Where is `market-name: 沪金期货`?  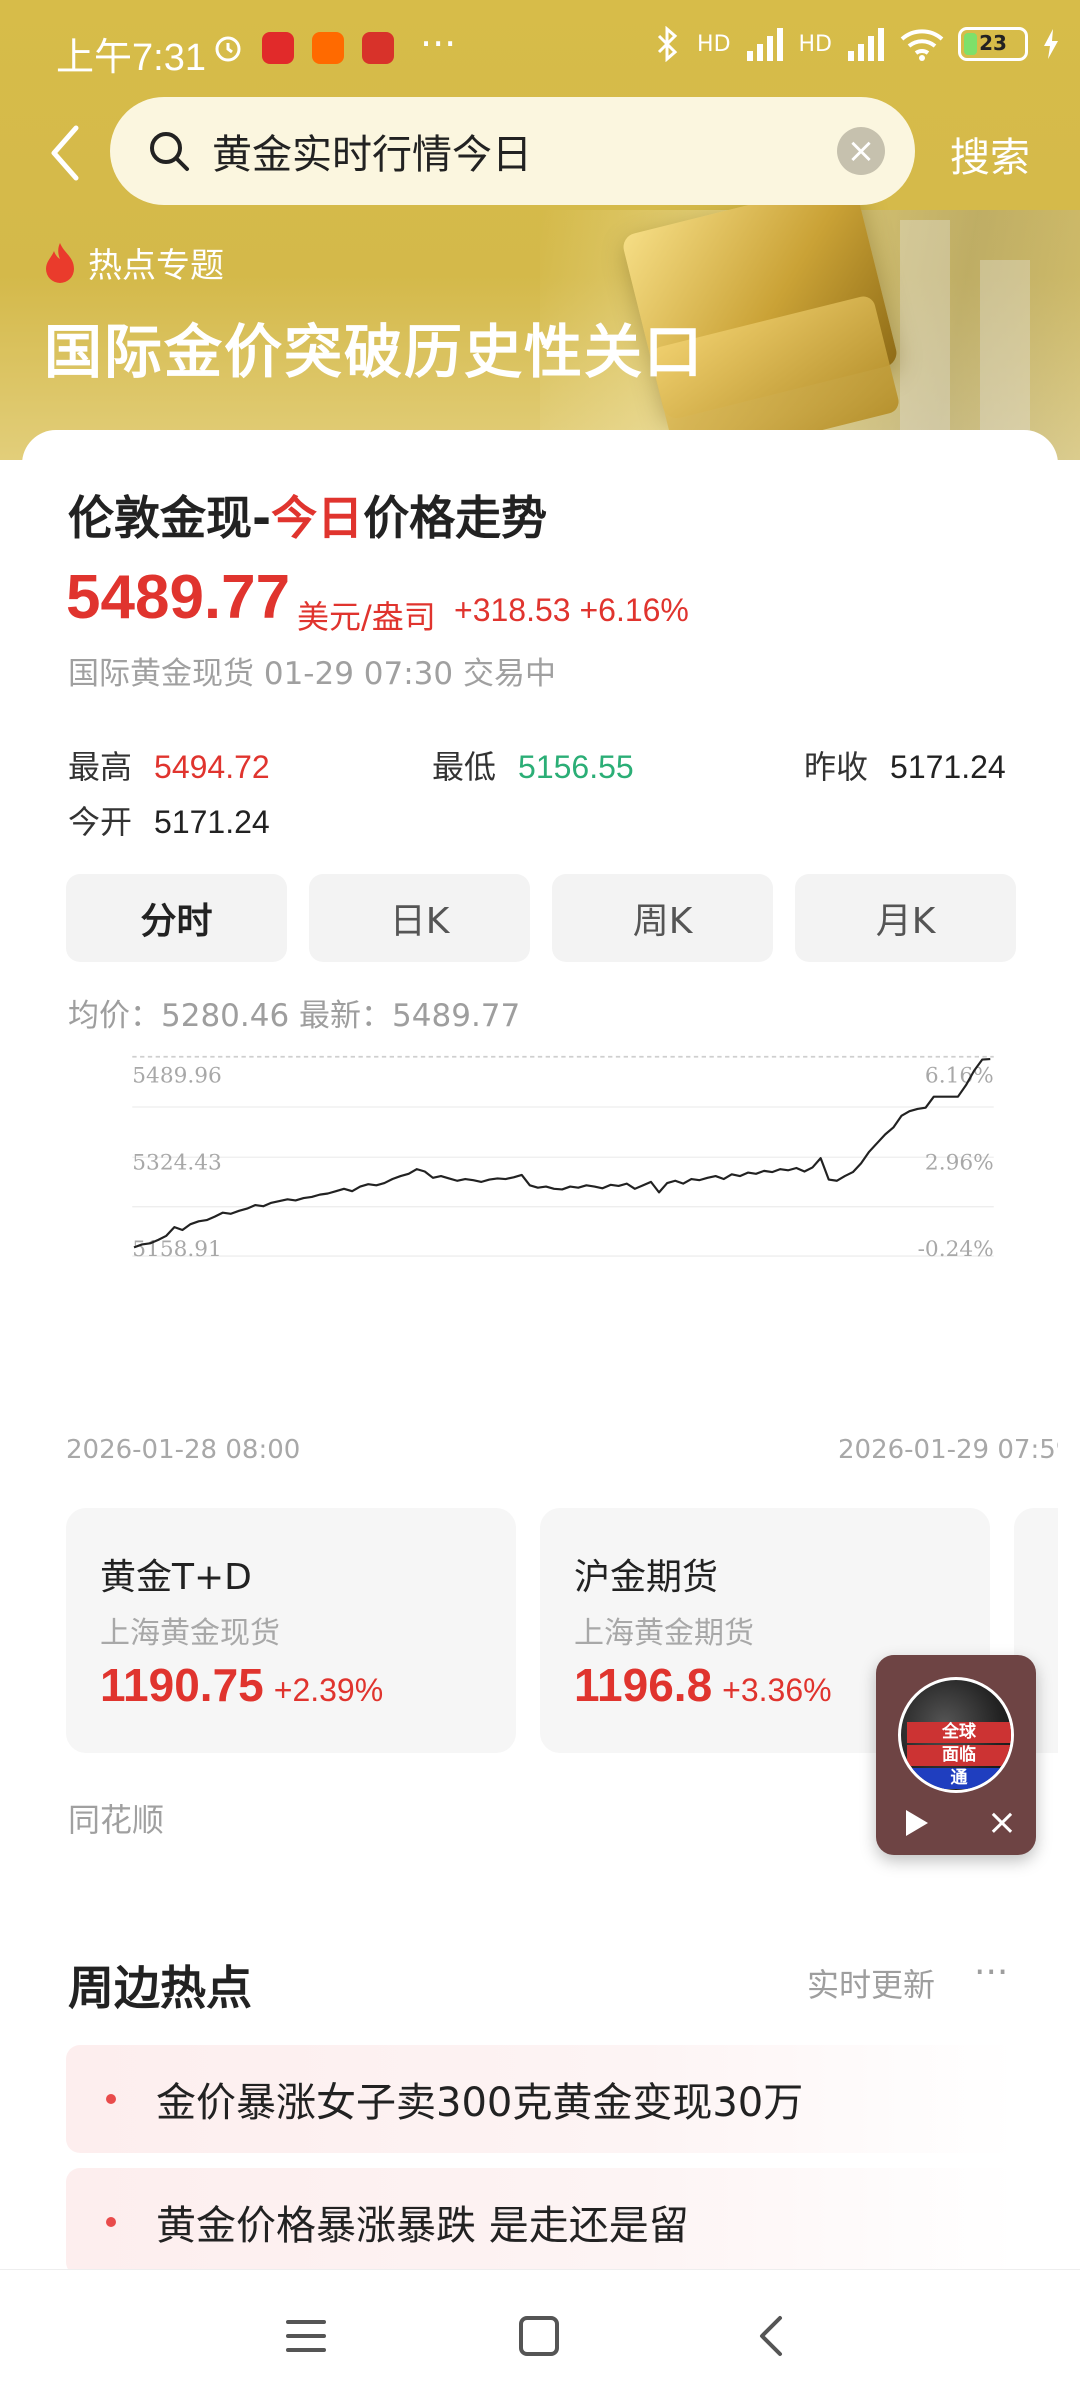 market-name: 沪金期货 is located at coordinates (646, 1577).